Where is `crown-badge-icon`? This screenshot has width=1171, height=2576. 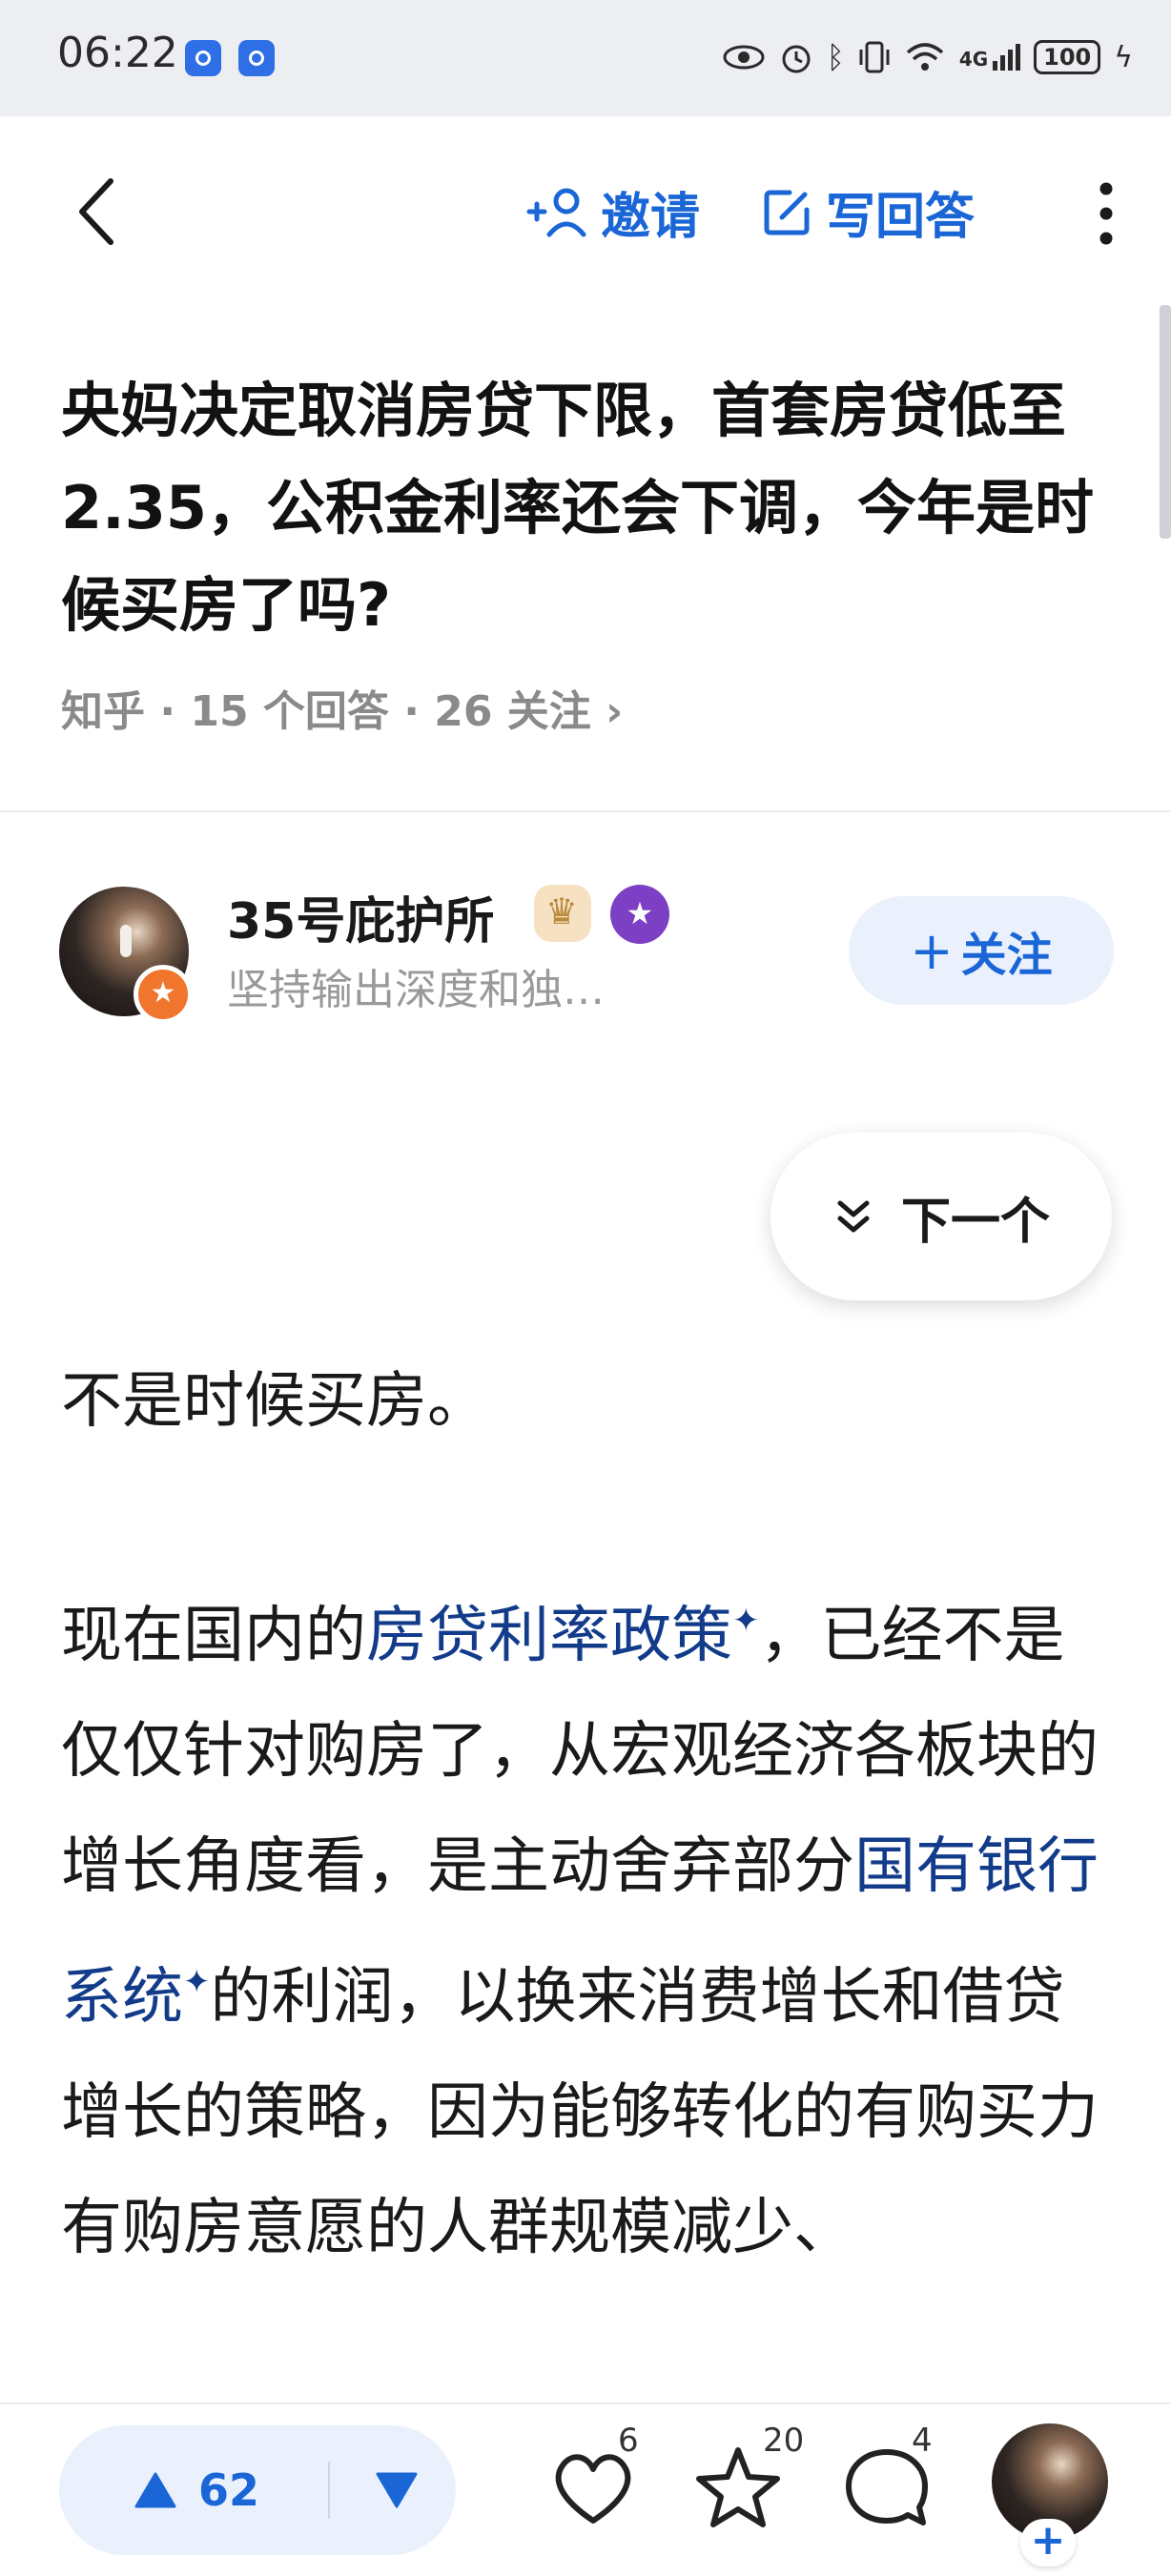
crown-badge-icon is located at coordinates (562, 913).